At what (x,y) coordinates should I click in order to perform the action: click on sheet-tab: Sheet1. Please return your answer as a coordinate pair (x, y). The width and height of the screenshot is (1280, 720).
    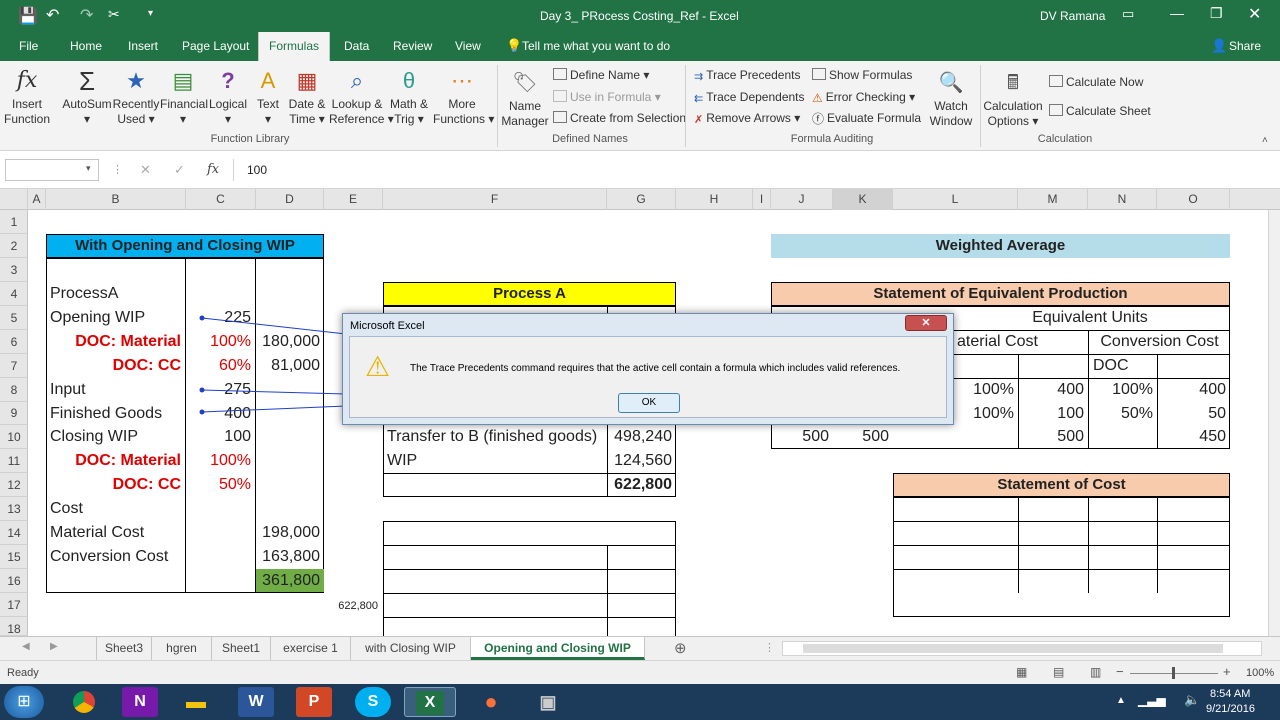
    Looking at the image, I should click on (241, 648).